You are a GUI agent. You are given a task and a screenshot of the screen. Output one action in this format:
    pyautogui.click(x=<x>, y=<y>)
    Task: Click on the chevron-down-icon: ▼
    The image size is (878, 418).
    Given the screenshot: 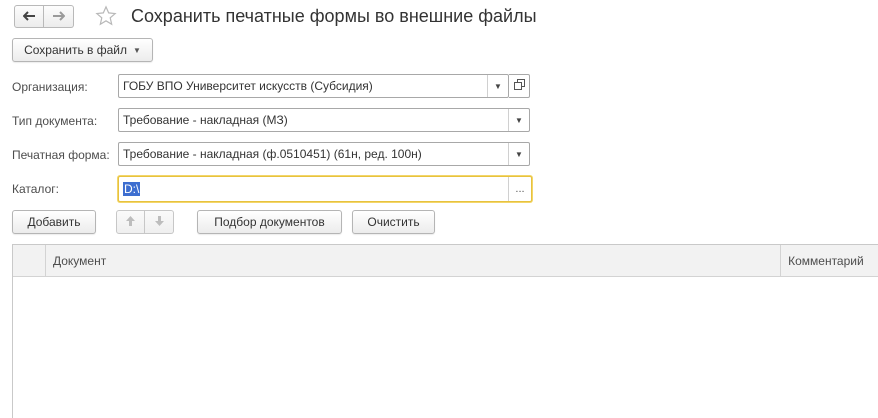 What is the action you would take?
    pyautogui.click(x=137, y=50)
    